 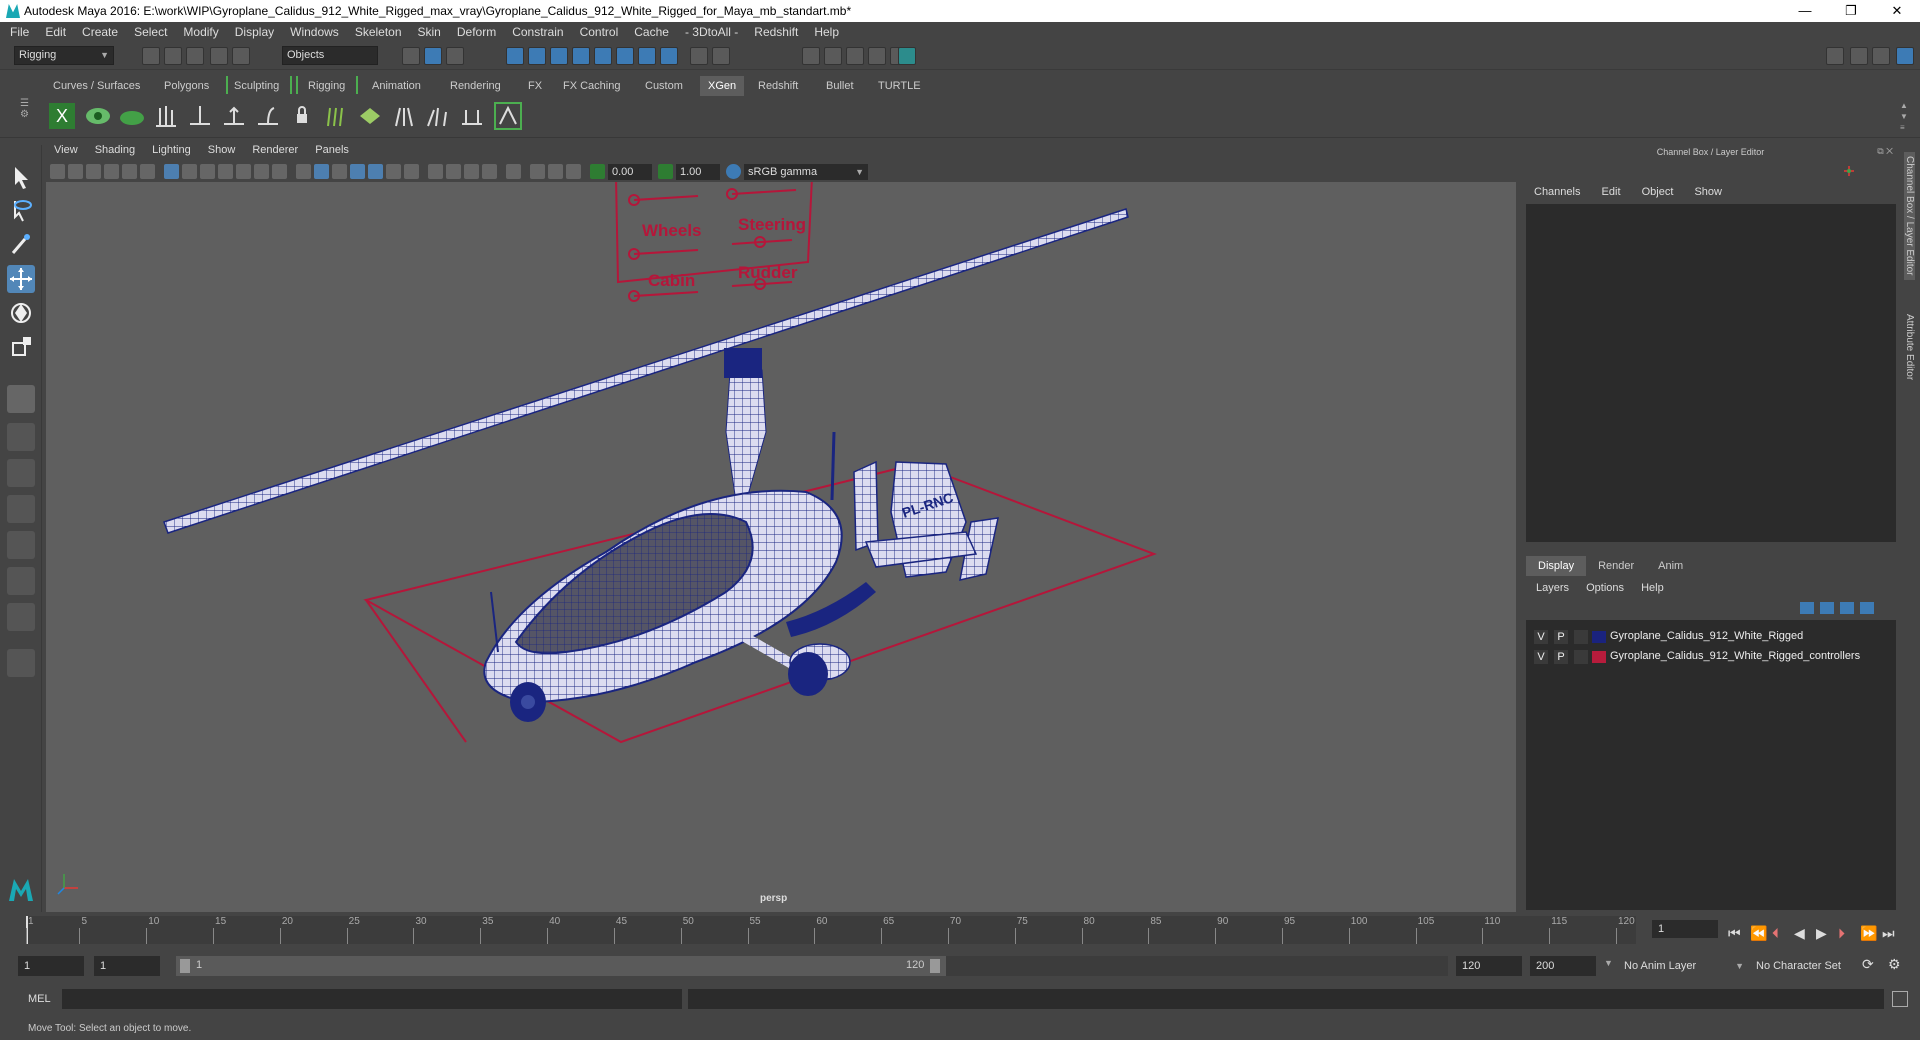 What do you see at coordinates (1758, 933) in the screenshot?
I see `step-back-key-icon: ⏪` at bounding box center [1758, 933].